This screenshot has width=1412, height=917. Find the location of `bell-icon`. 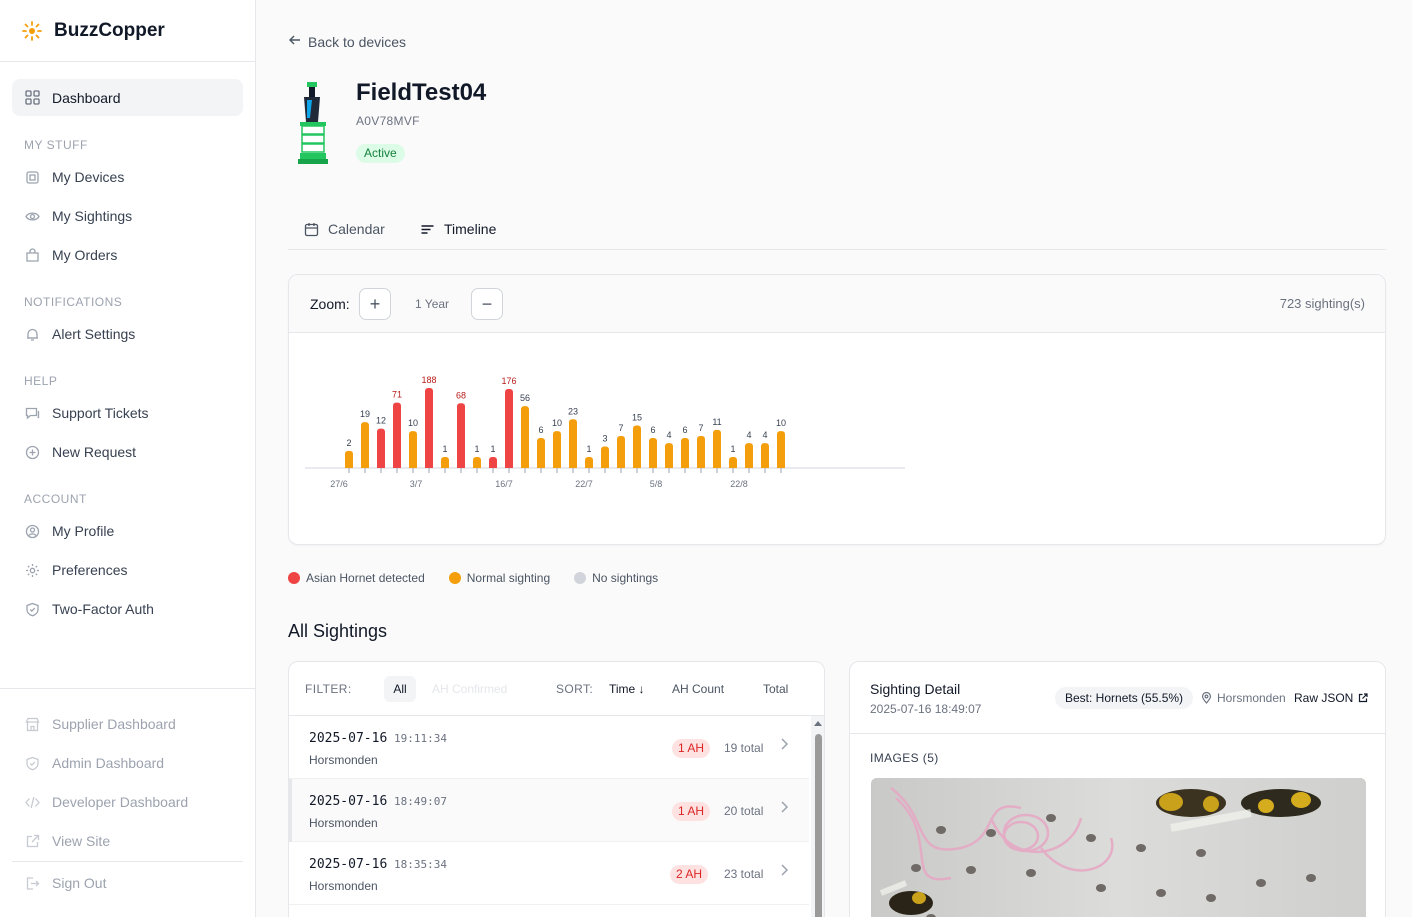

bell-icon is located at coordinates (32, 334).